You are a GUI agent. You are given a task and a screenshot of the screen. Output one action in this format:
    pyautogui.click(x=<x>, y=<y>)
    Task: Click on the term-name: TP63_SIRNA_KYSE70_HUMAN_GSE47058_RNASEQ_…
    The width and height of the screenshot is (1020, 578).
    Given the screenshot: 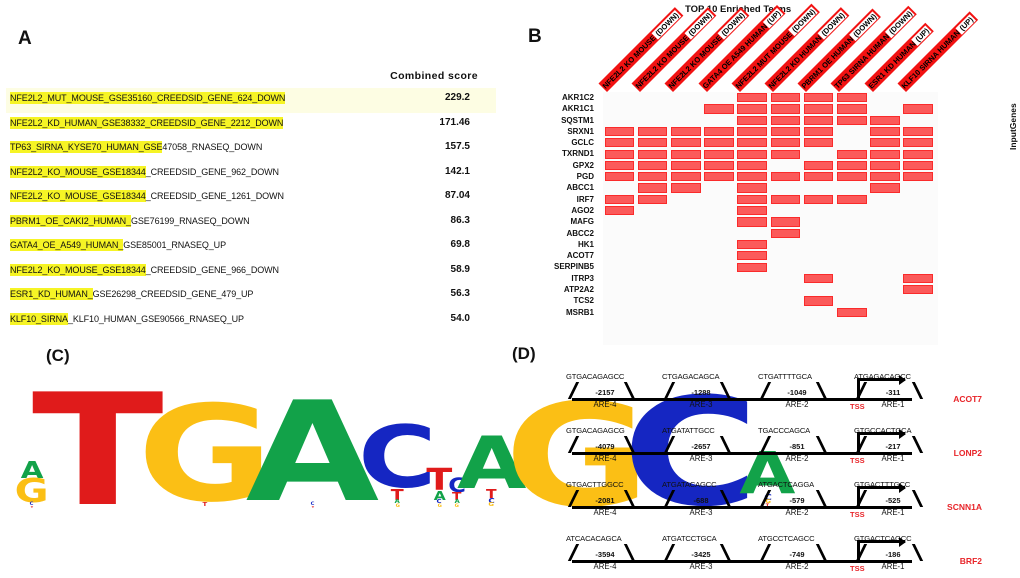 What is the action you would take?
    pyautogui.click(x=136, y=147)
    